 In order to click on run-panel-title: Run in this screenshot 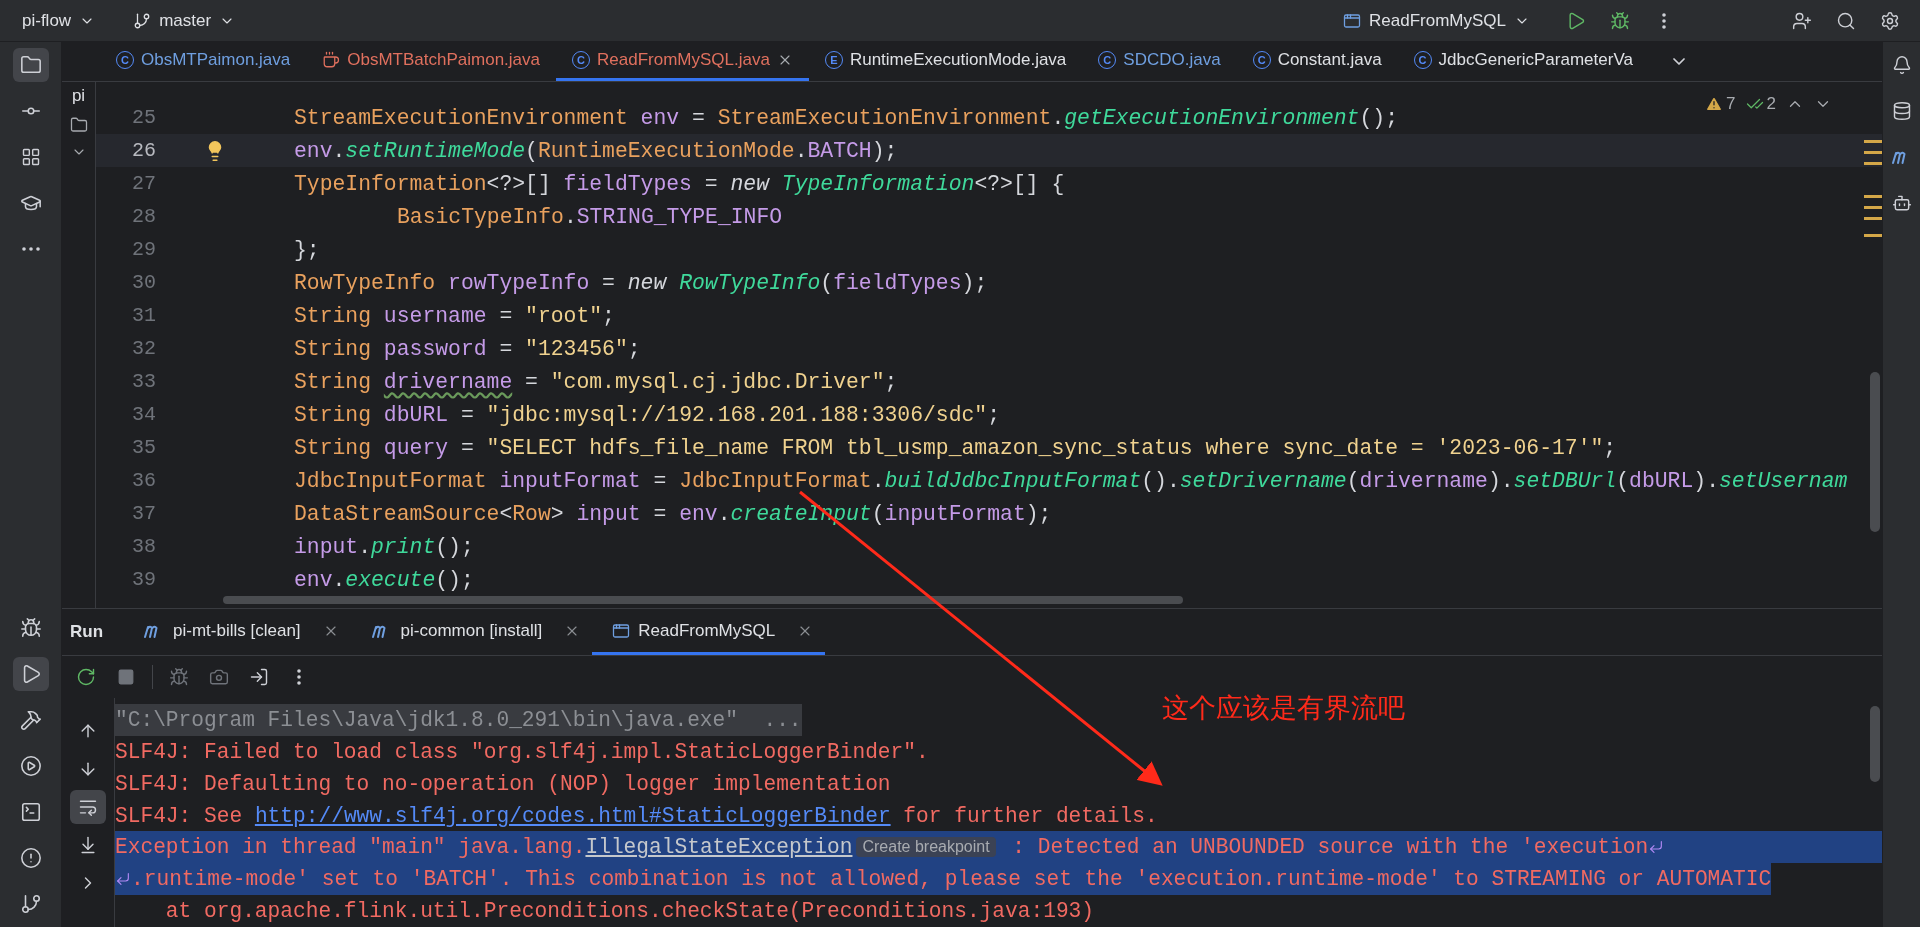, I will do `click(87, 632)`.